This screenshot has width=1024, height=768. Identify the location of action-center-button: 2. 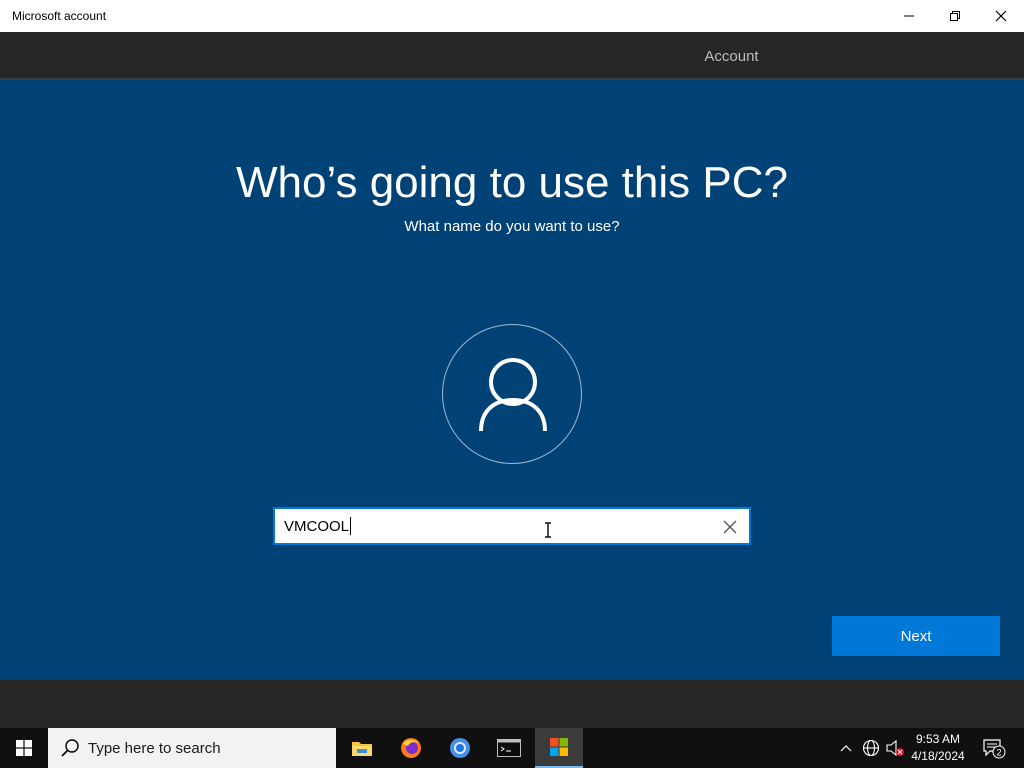
(994, 748).